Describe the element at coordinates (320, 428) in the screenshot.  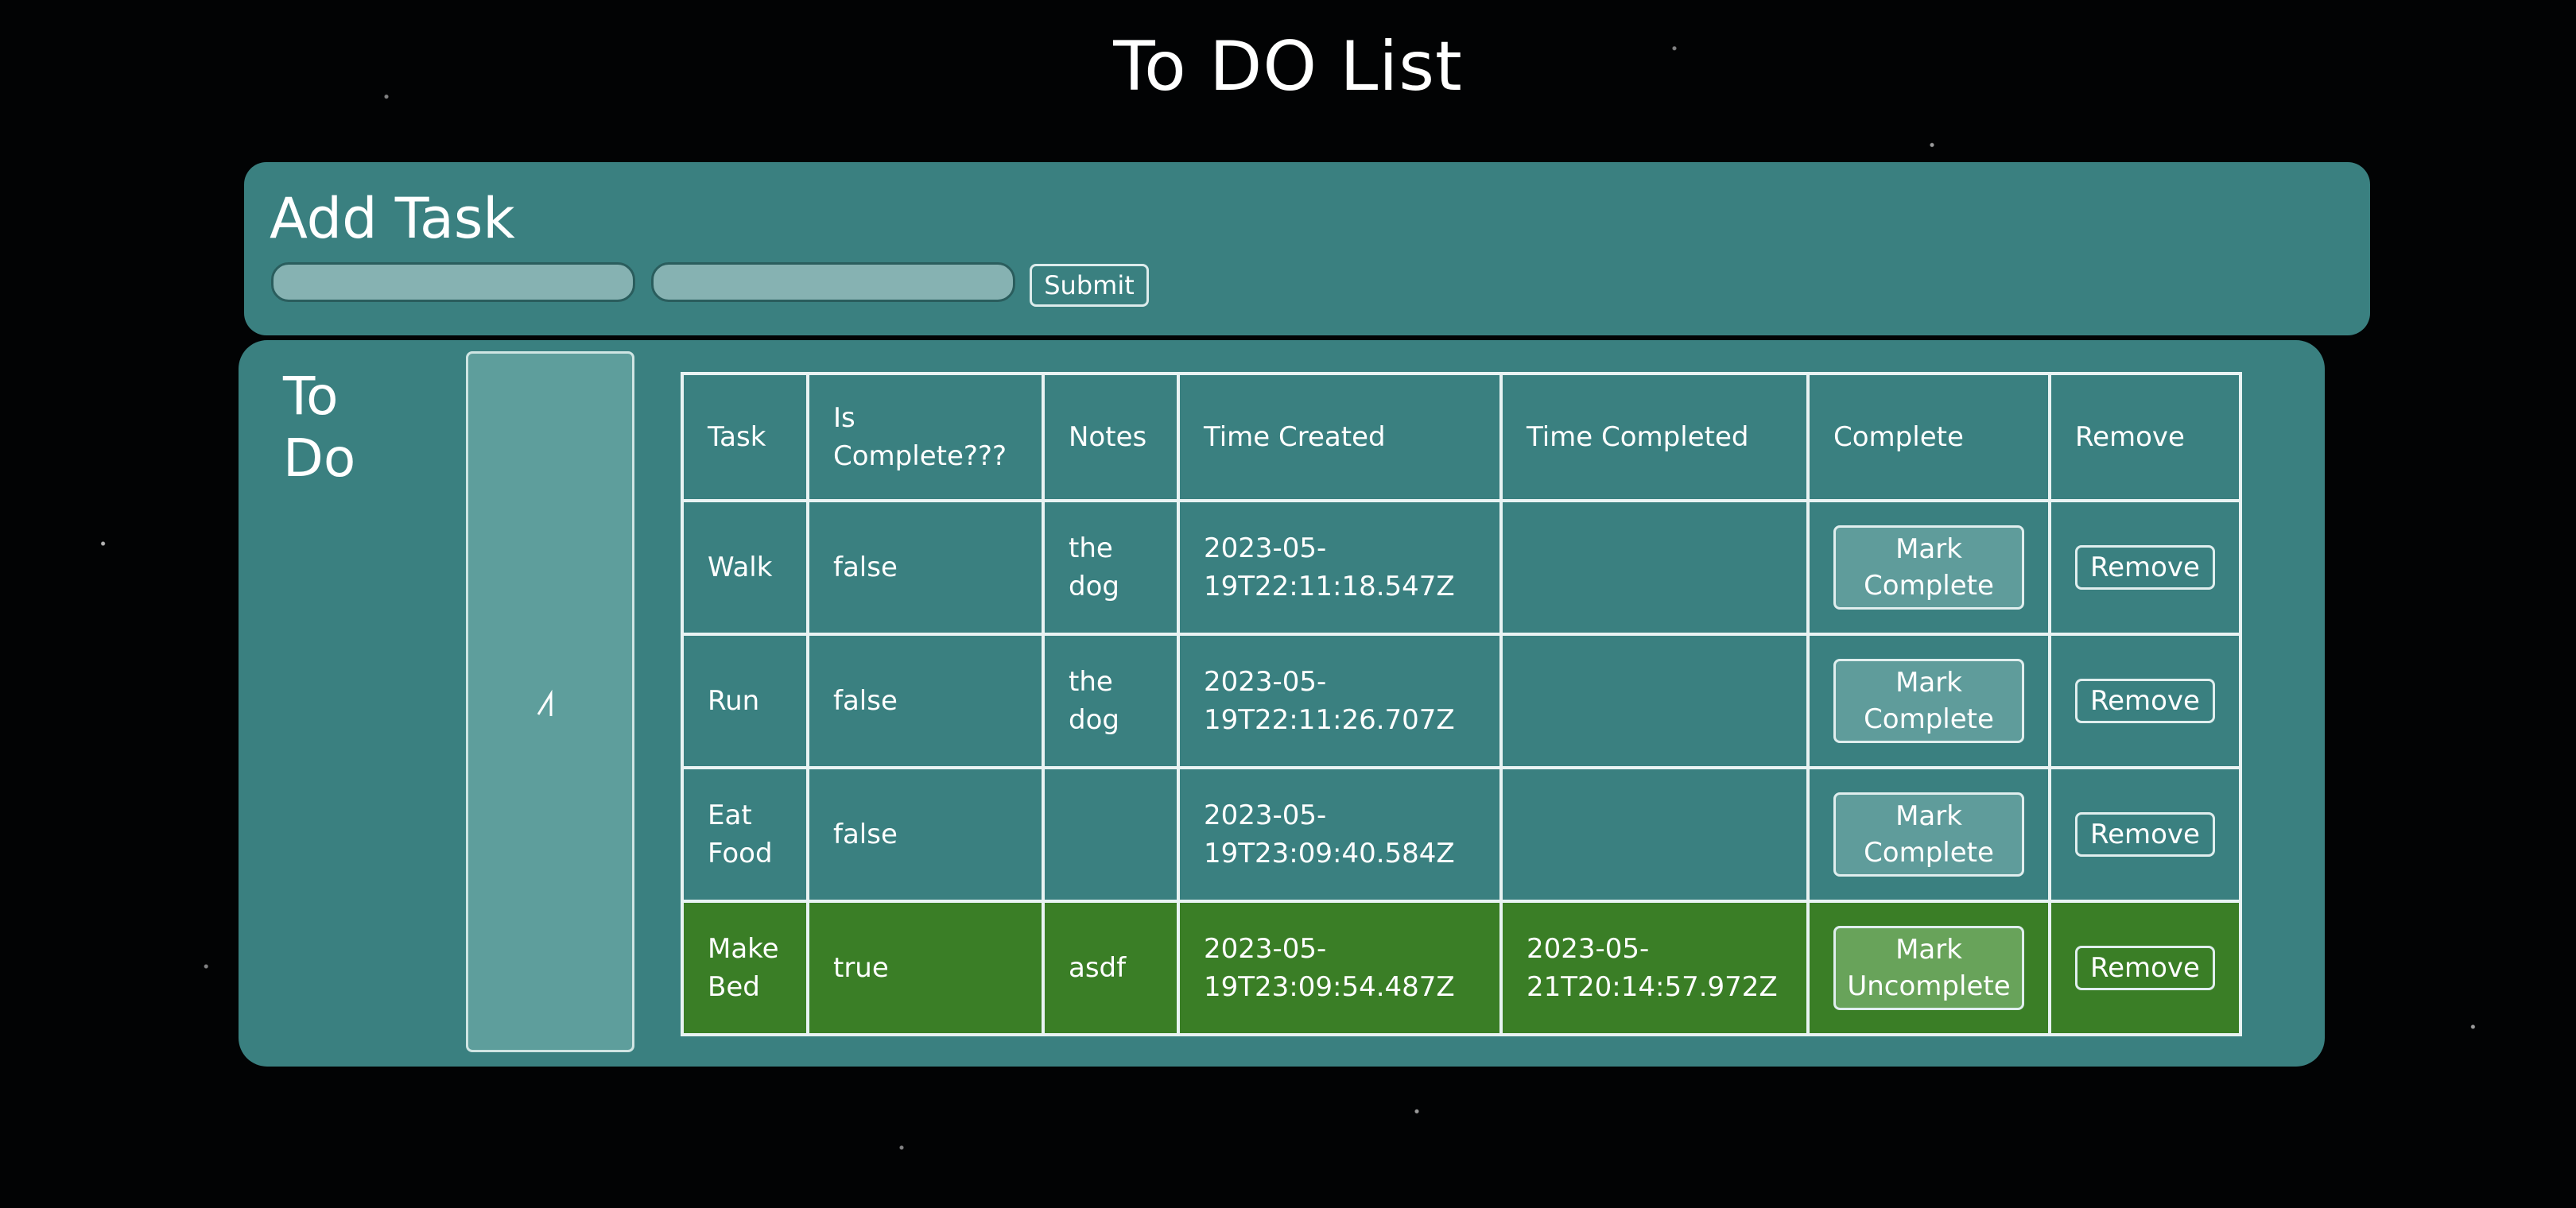
I see `todo-heading: To Do` at that location.